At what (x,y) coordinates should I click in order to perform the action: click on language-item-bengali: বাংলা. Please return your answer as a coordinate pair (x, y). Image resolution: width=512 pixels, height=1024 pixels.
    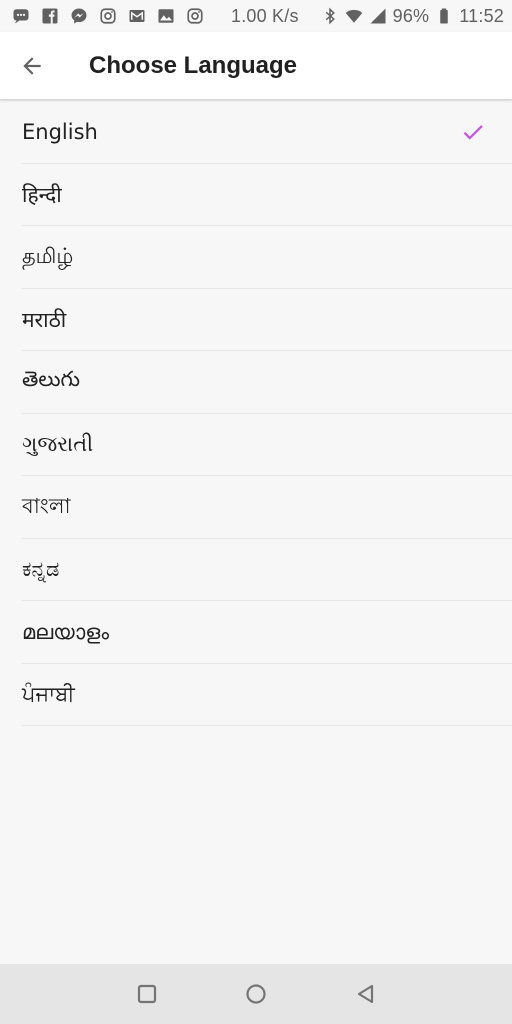
    Looking at the image, I should click on (256, 507).